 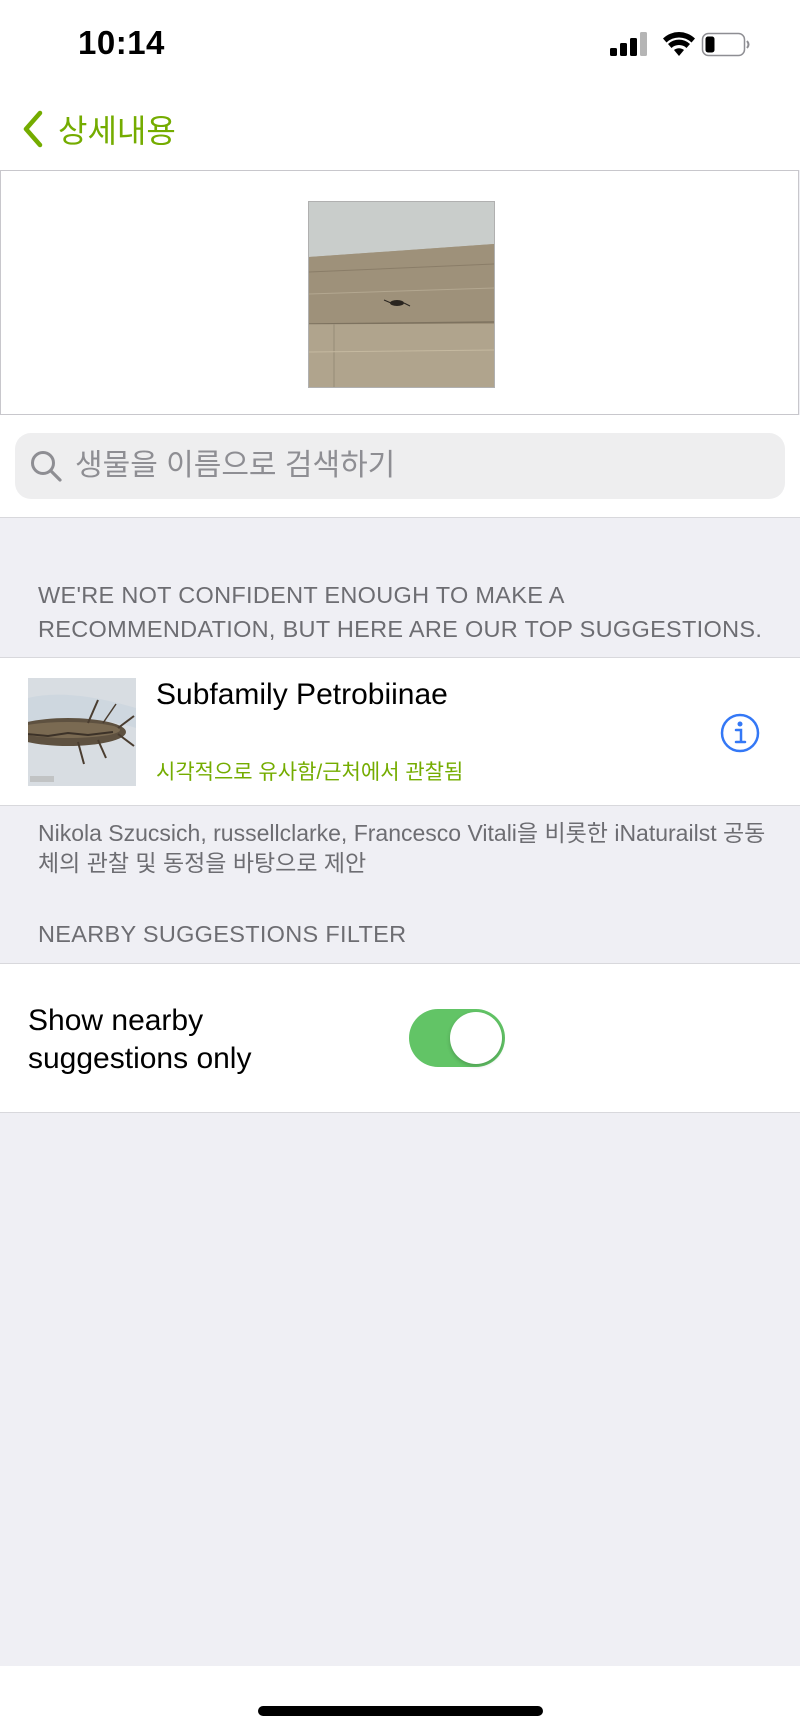 I want to click on nav-bar: 상세내용, so click(x=400, y=130).